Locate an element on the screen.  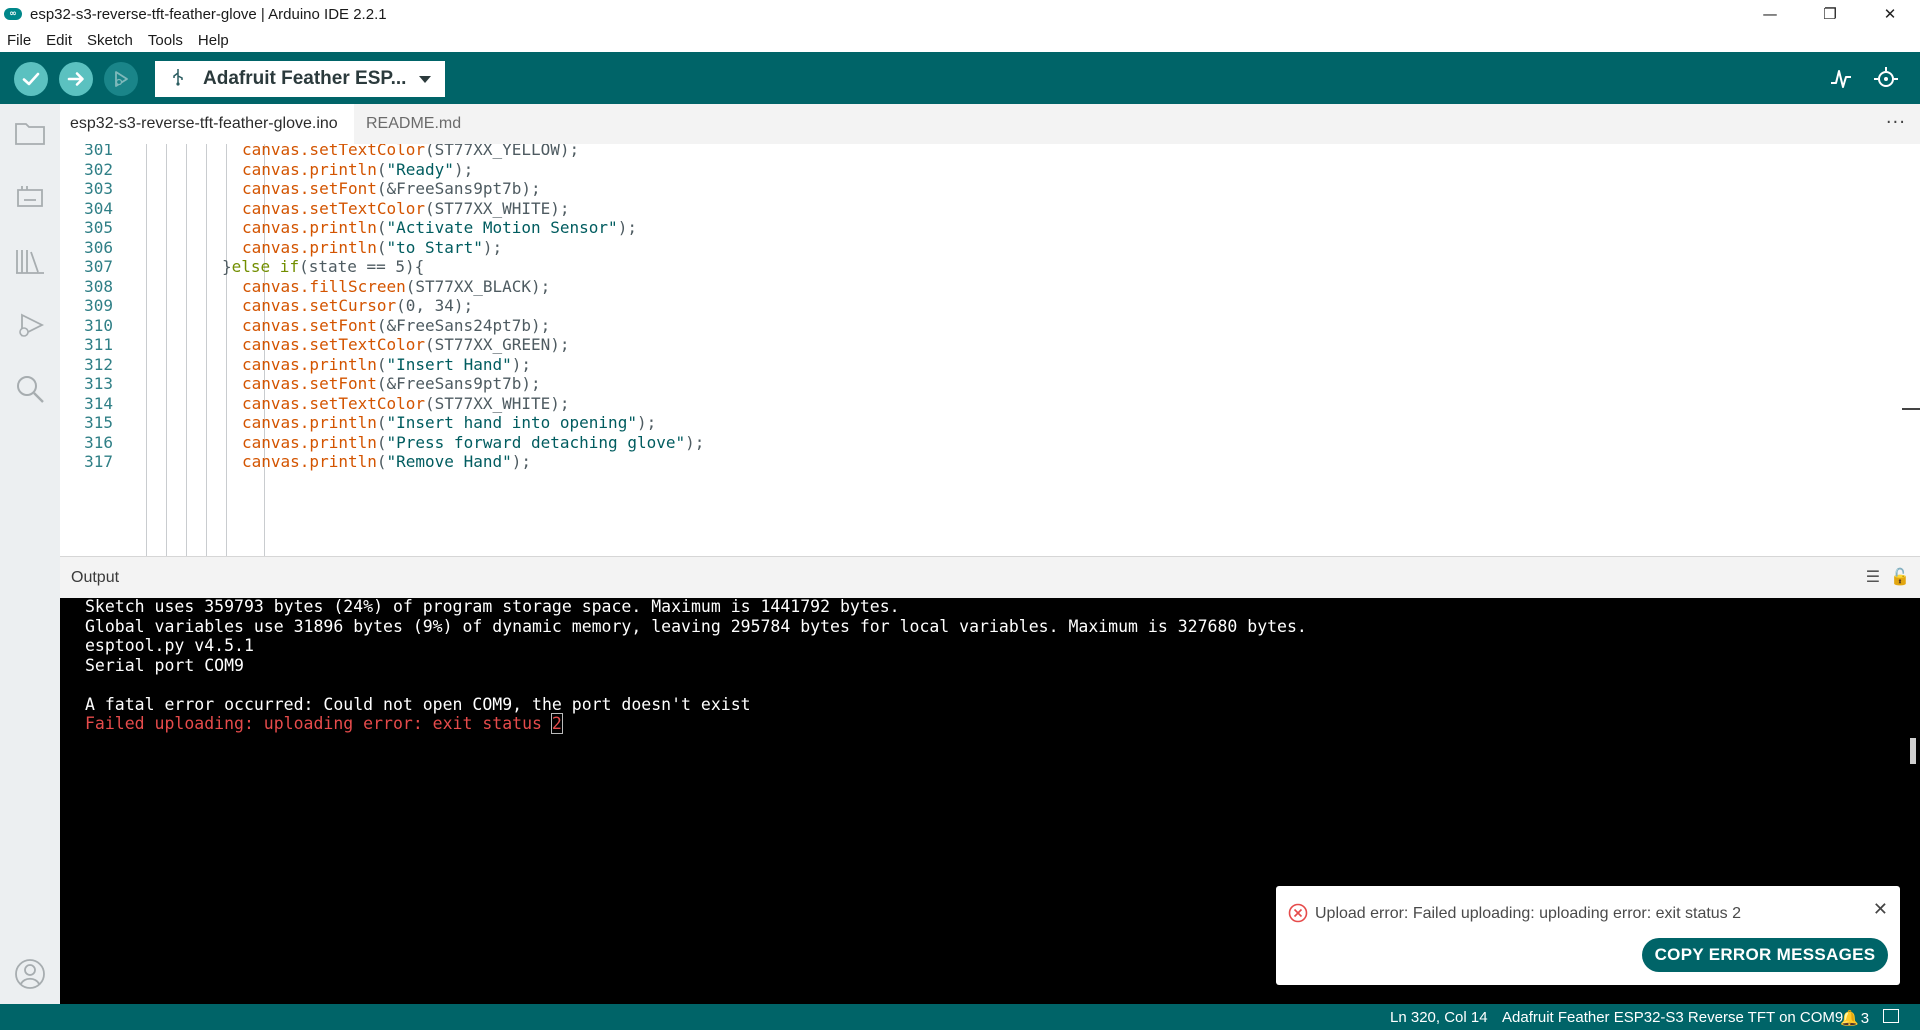
console-text: esptool.py v4.5.1 is located at coordinates (169, 645).